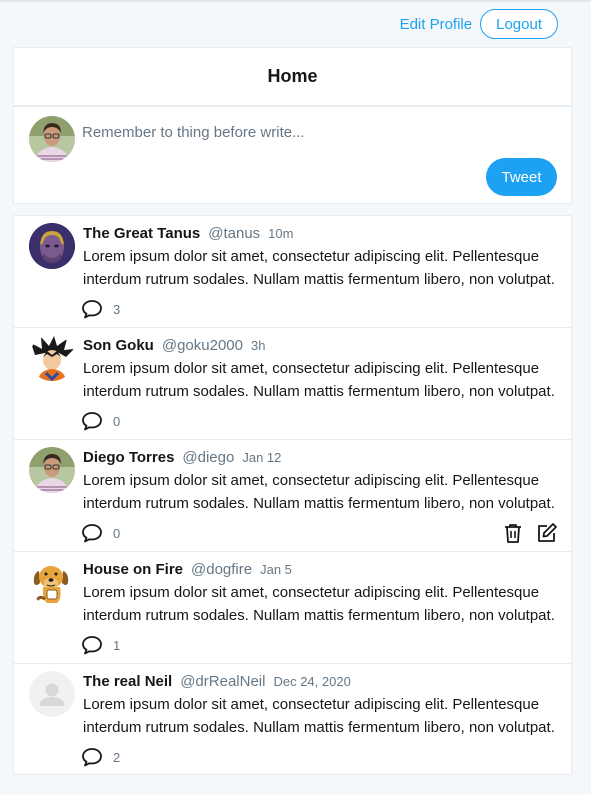  What do you see at coordinates (52, 246) in the screenshot?
I see `thanos-avatar` at bounding box center [52, 246].